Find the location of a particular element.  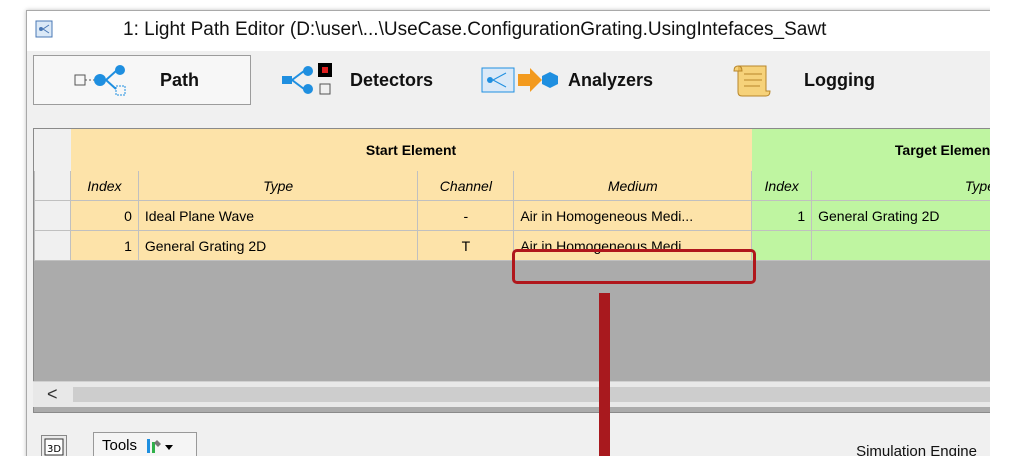

tab-path: Path is located at coordinates (142, 80).